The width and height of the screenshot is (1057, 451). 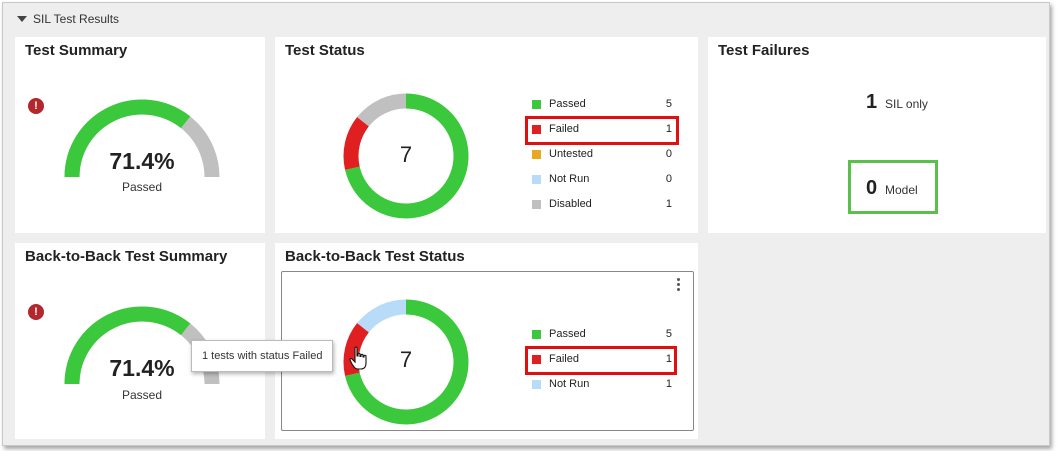 I want to click on hand-cursor-icon, so click(x=358, y=358).